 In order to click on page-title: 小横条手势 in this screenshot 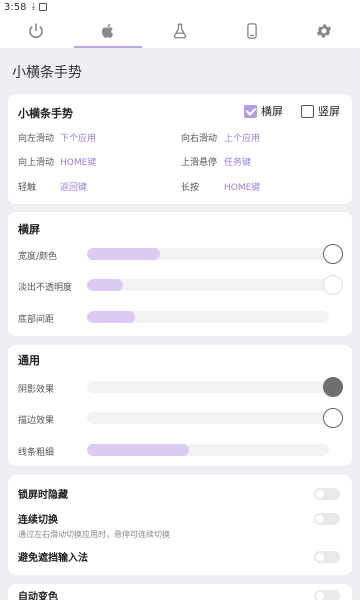, I will do `click(47, 73)`.